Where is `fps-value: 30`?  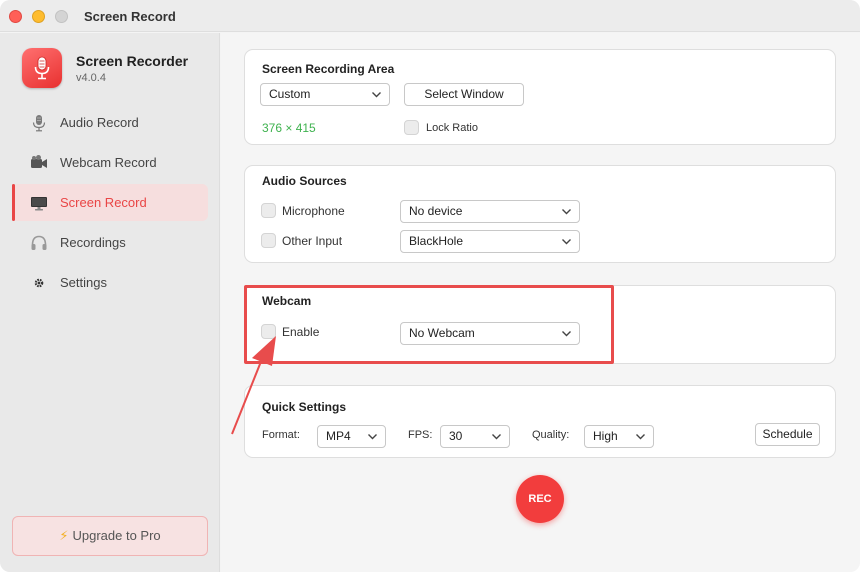
fps-value: 30 is located at coordinates (456, 436).